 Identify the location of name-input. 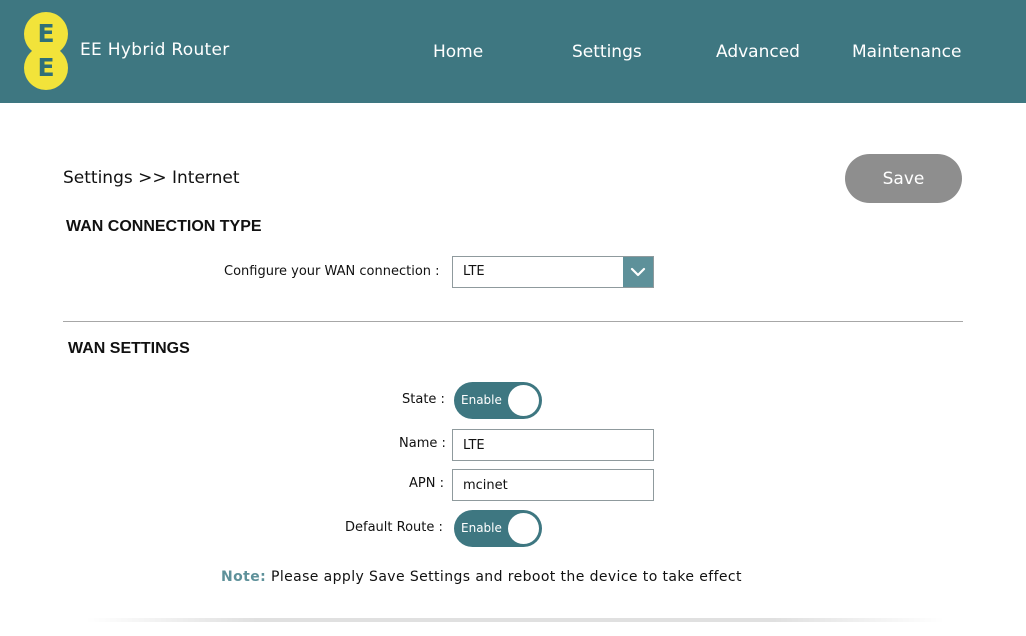
(553, 445).